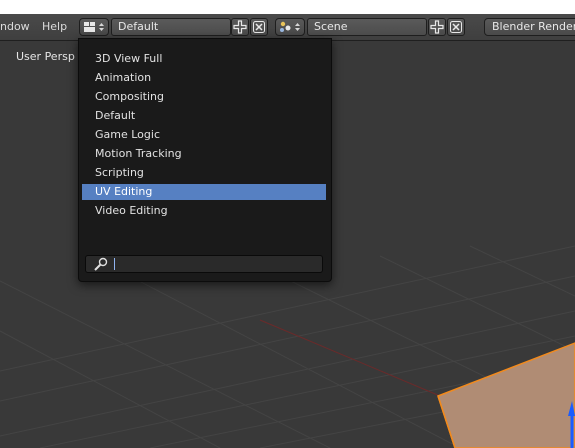  I want to click on delete-layout-button, so click(259, 27).